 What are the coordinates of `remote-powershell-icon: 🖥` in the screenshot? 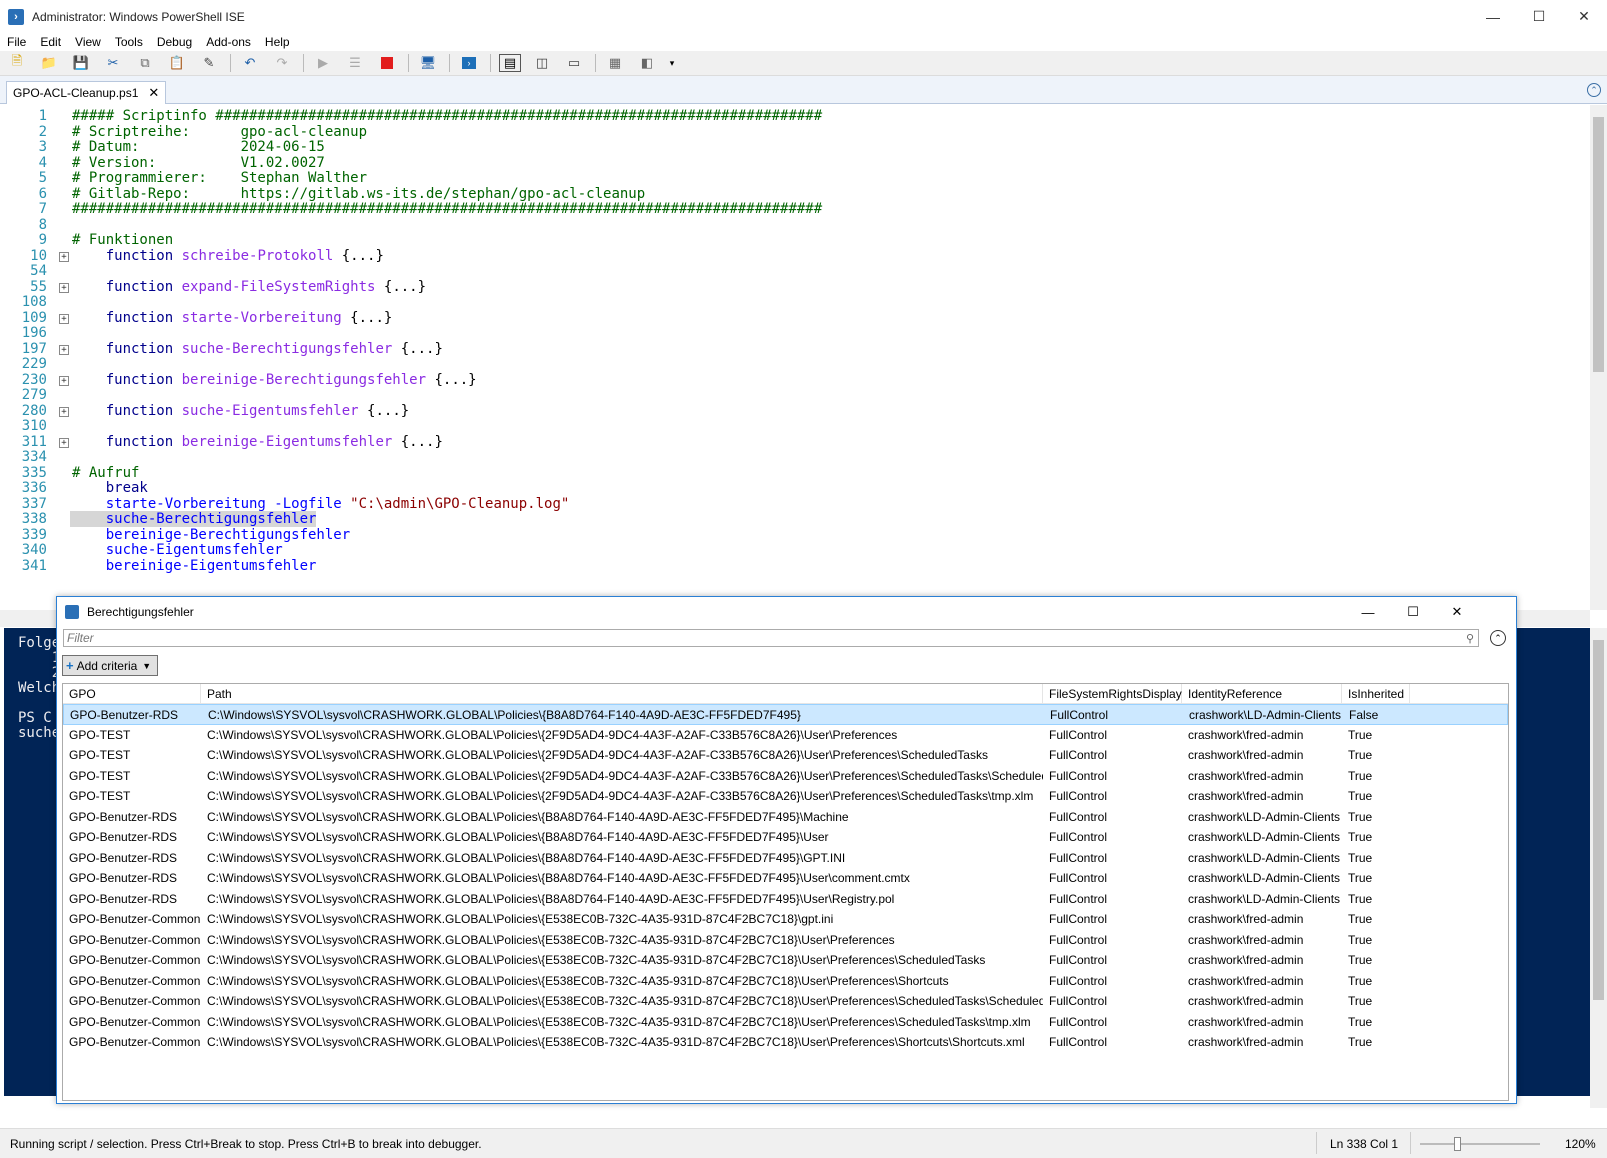 It's located at (428, 63).